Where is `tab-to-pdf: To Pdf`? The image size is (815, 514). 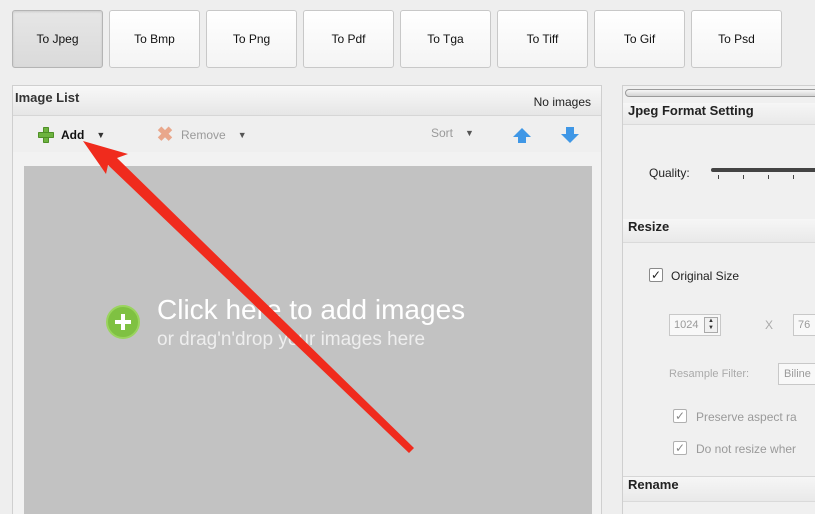 tab-to-pdf: To Pdf is located at coordinates (348, 39).